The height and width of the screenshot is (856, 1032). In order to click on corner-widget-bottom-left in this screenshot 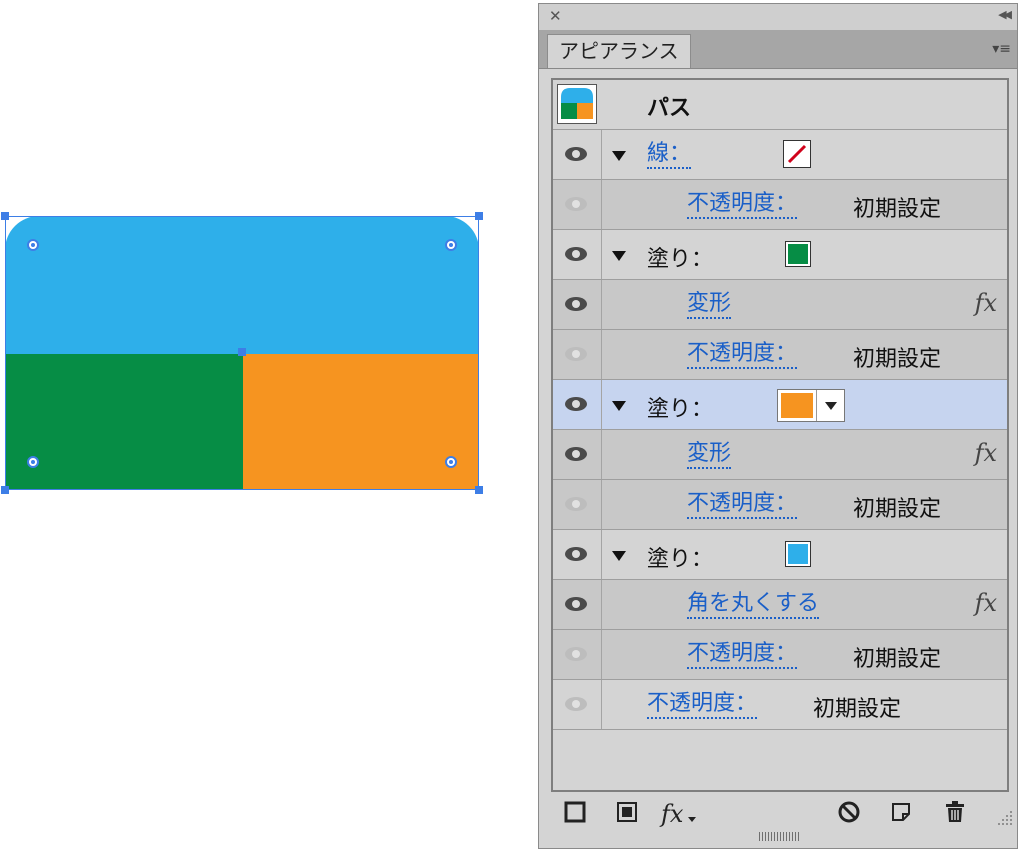, I will do `click(33, 462)`.